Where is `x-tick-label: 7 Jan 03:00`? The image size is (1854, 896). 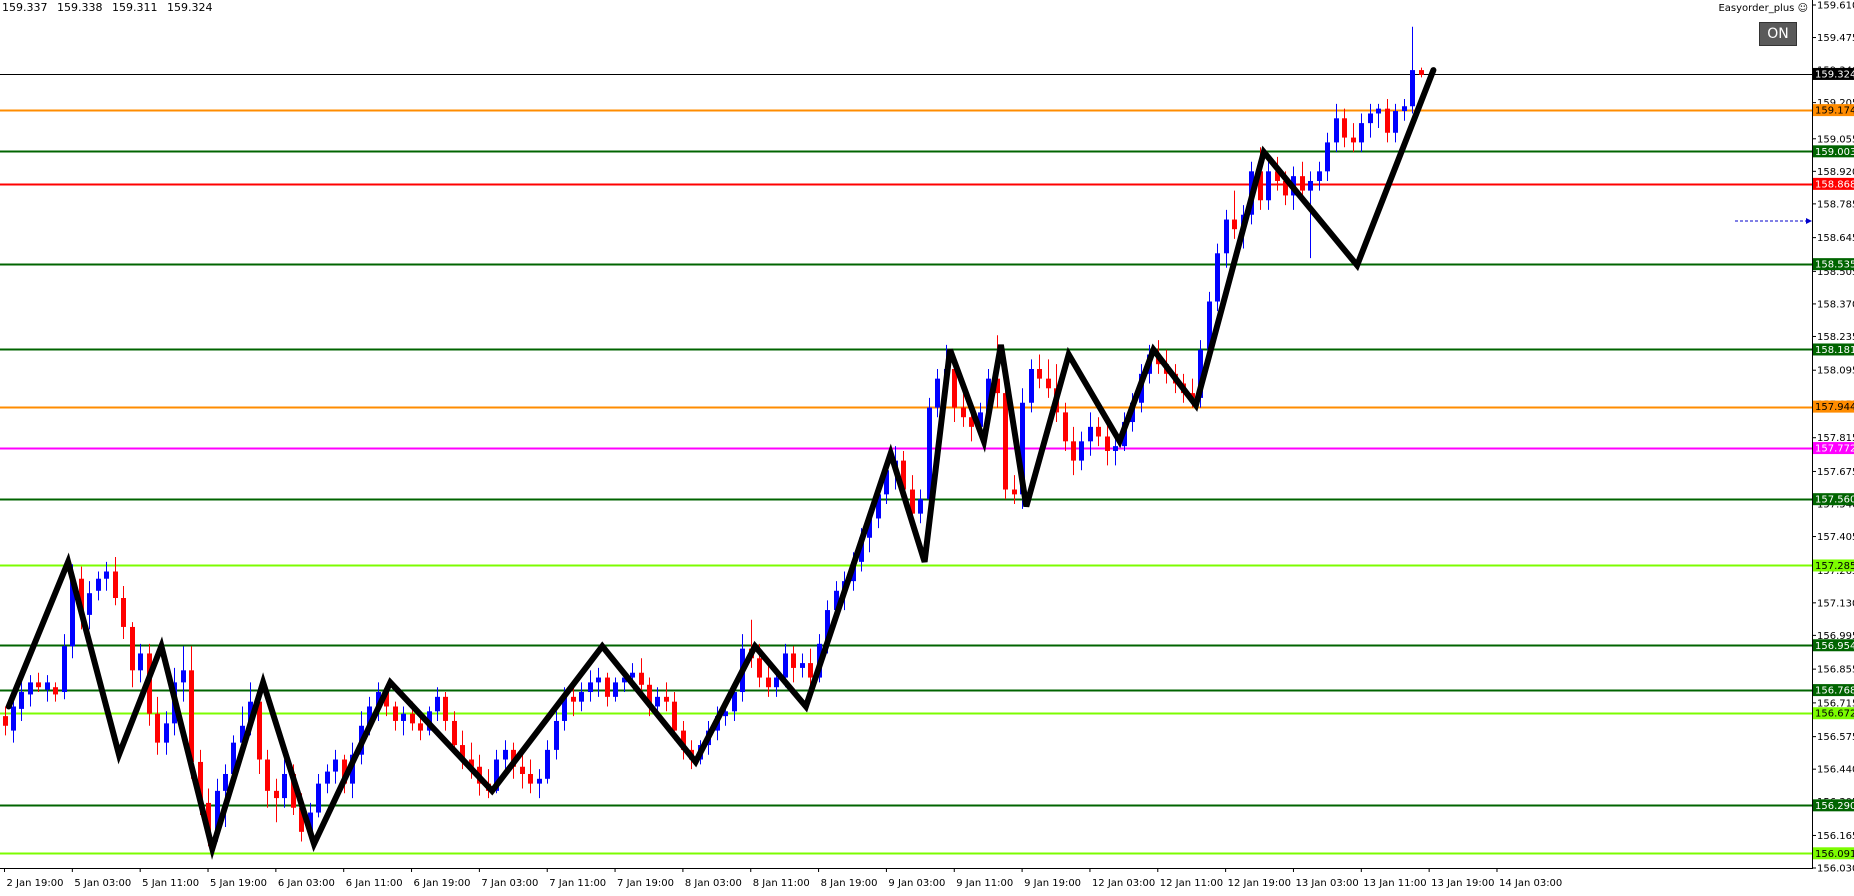
x-tick-label: 7 Jan 03:00 is located at coordinates (509, 883).